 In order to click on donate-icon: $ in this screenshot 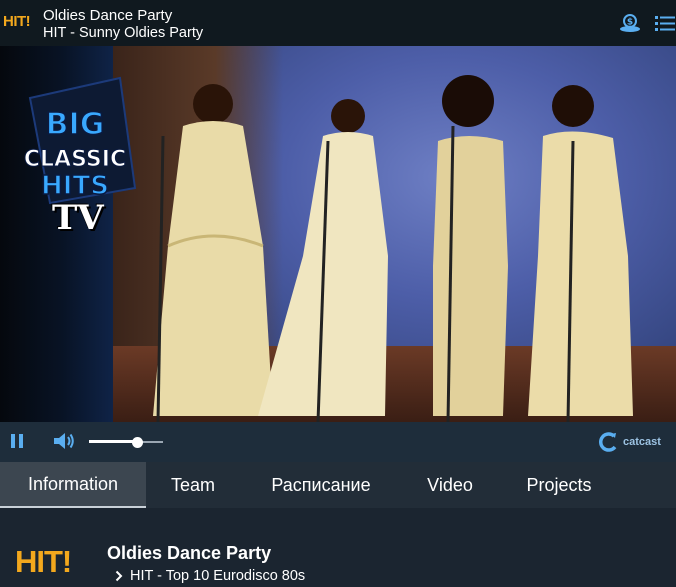, I will do `click(630, 24)`.